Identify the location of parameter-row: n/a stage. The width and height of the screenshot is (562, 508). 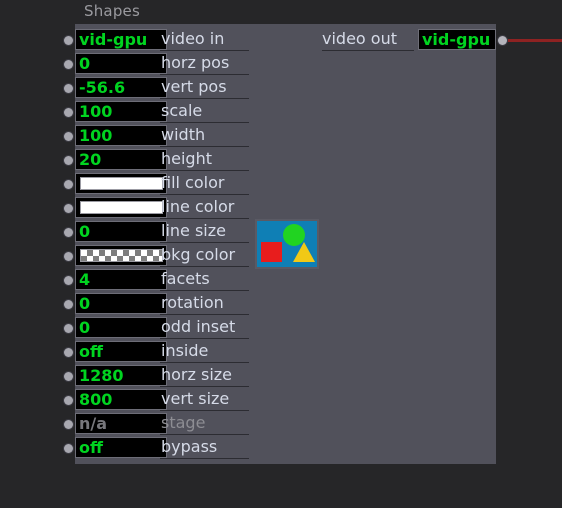
(162, 424).